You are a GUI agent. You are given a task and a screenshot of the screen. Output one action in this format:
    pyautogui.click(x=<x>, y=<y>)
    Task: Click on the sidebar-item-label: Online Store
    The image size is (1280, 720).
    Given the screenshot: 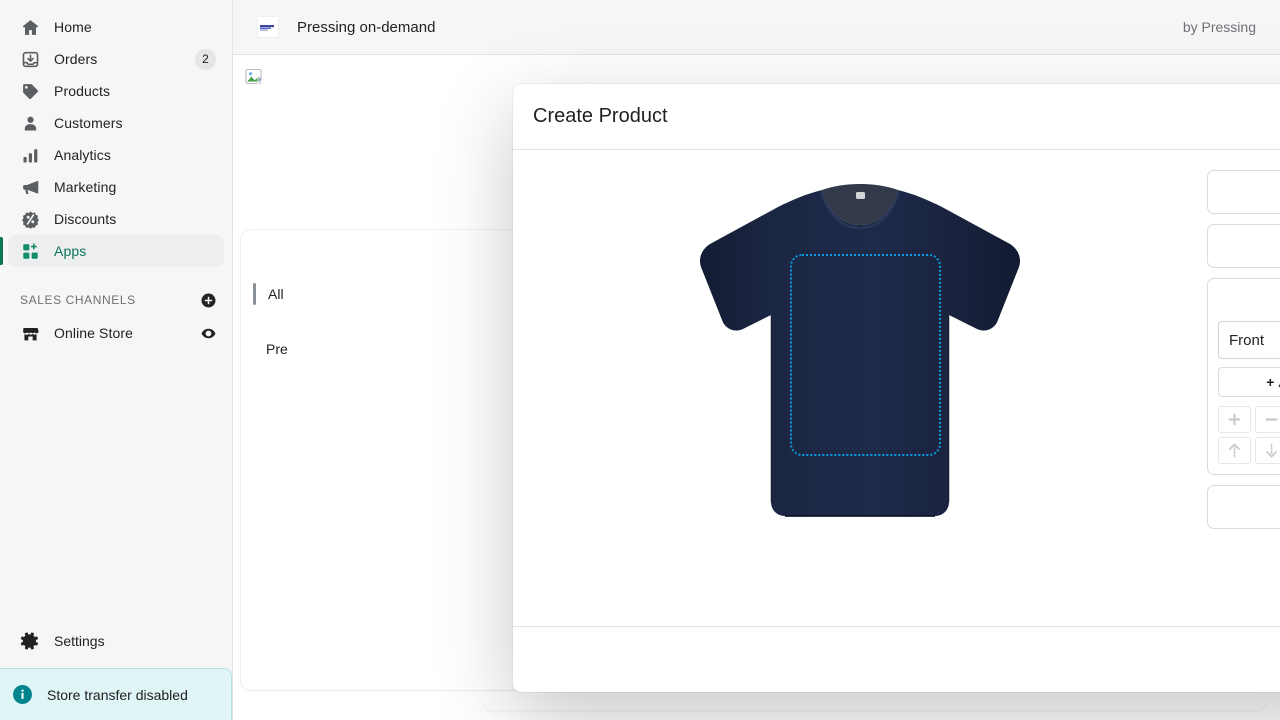 What is the action you would take?
    pyautogui.click(x=94, y=333)
    